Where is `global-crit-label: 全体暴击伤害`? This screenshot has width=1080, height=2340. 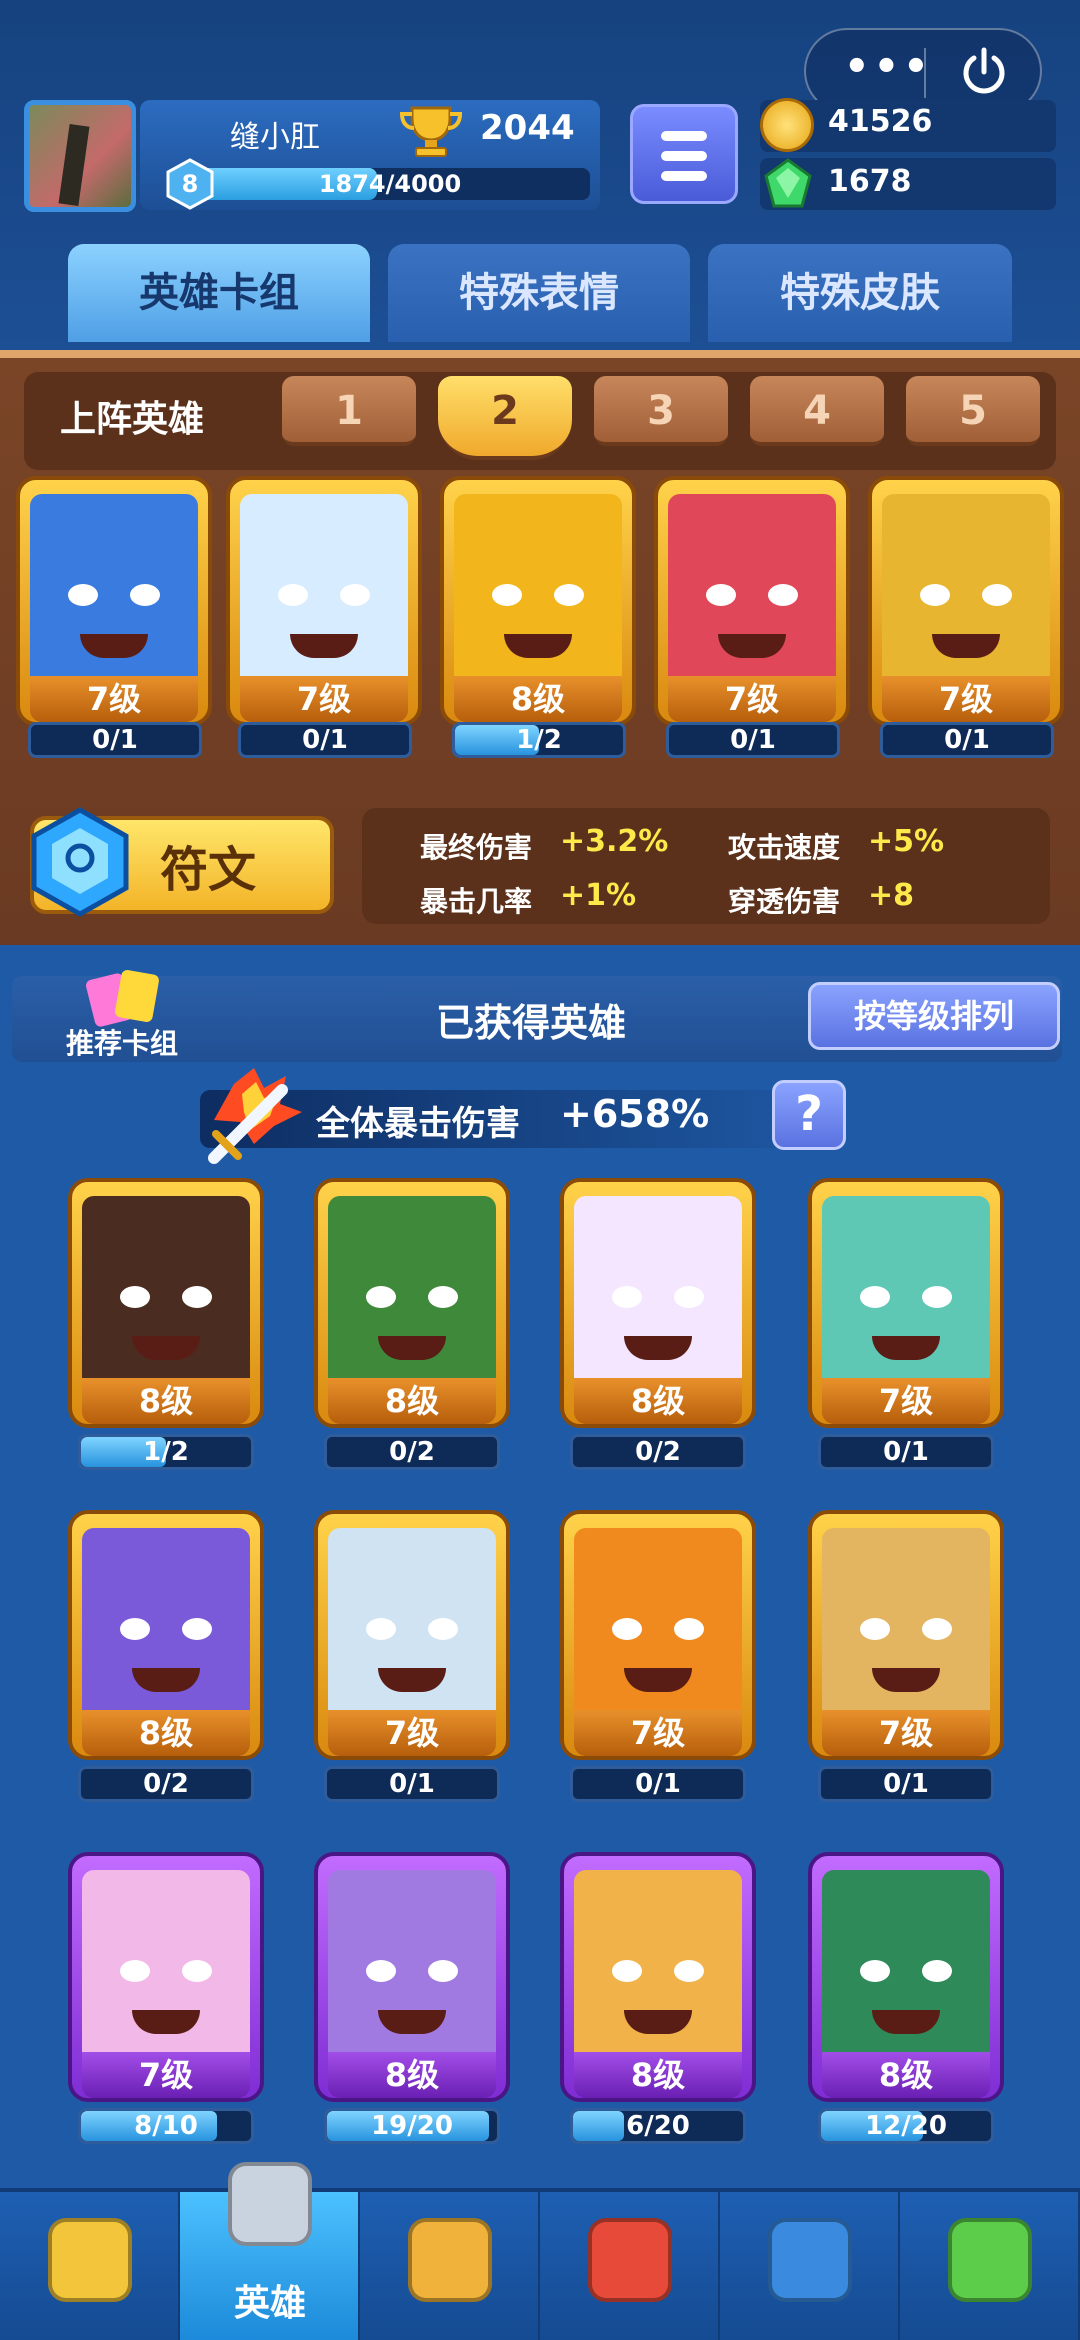
global-crit-label: 全体暴击伤害 is located at coordinates (418, 1124).